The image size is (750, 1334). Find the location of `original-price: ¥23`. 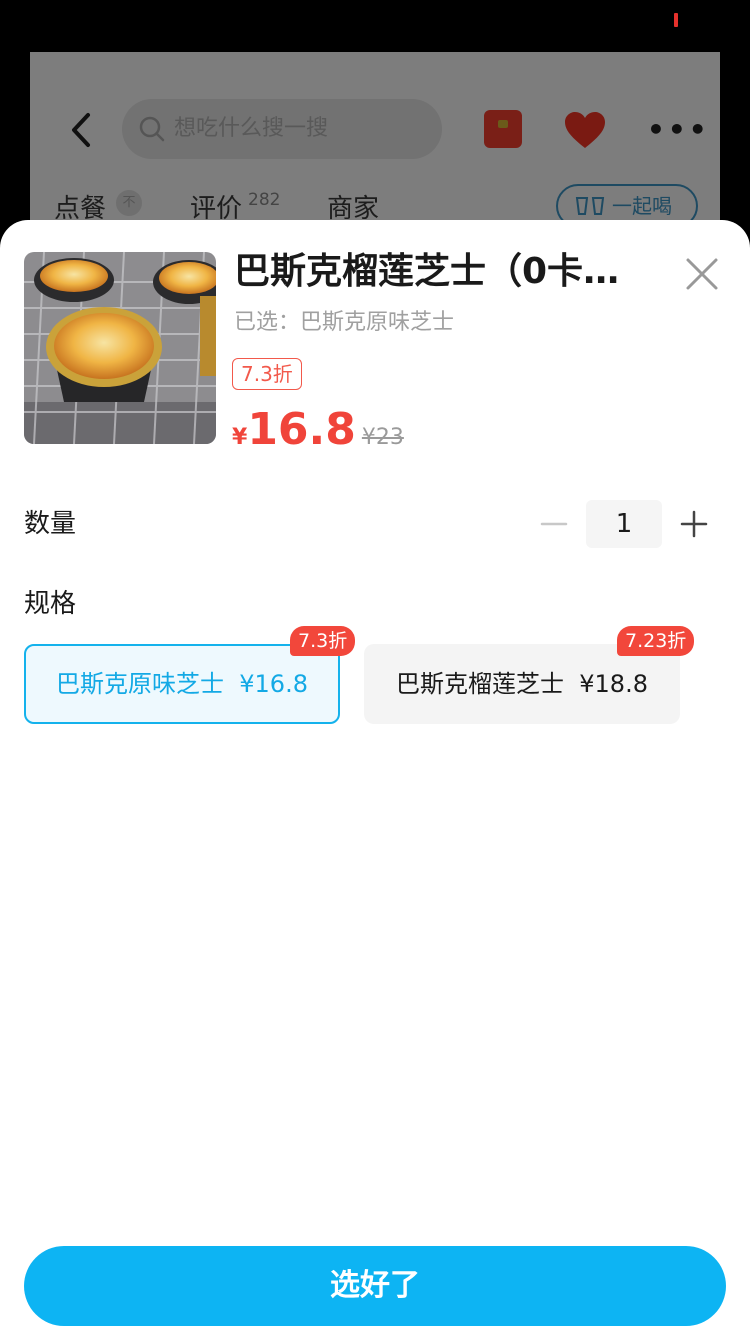

original-price: ¥23 is located at coordinates (382, 437).